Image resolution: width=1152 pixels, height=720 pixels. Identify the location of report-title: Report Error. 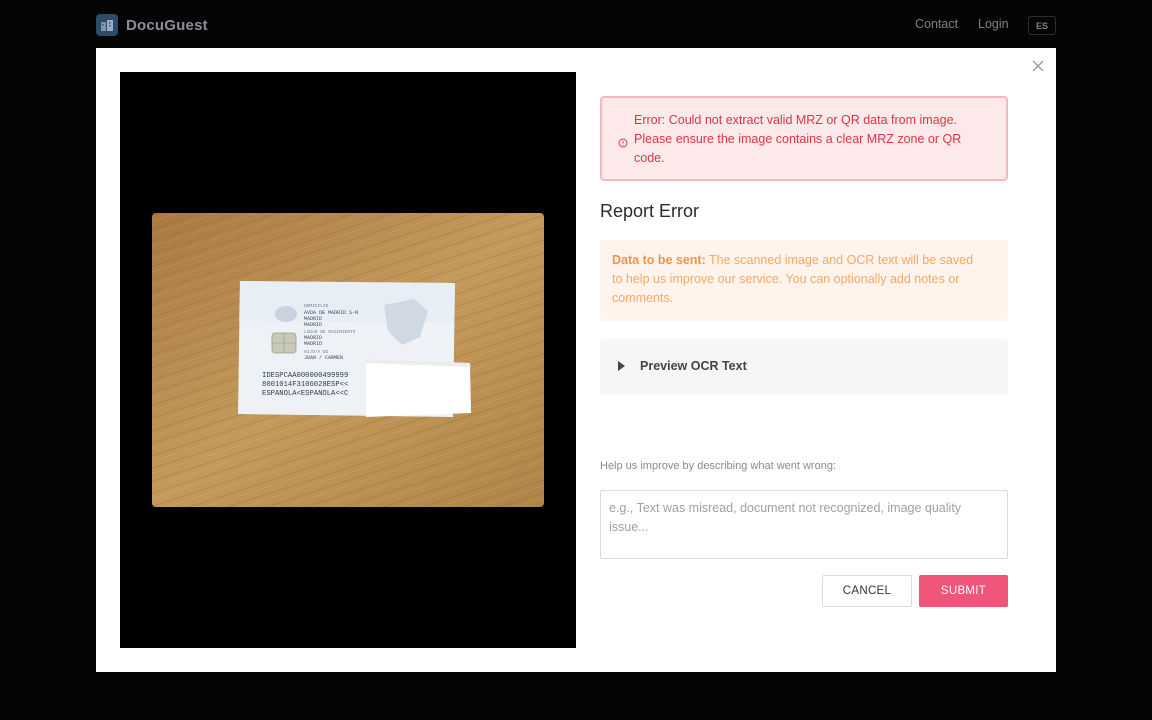
(650, 211).